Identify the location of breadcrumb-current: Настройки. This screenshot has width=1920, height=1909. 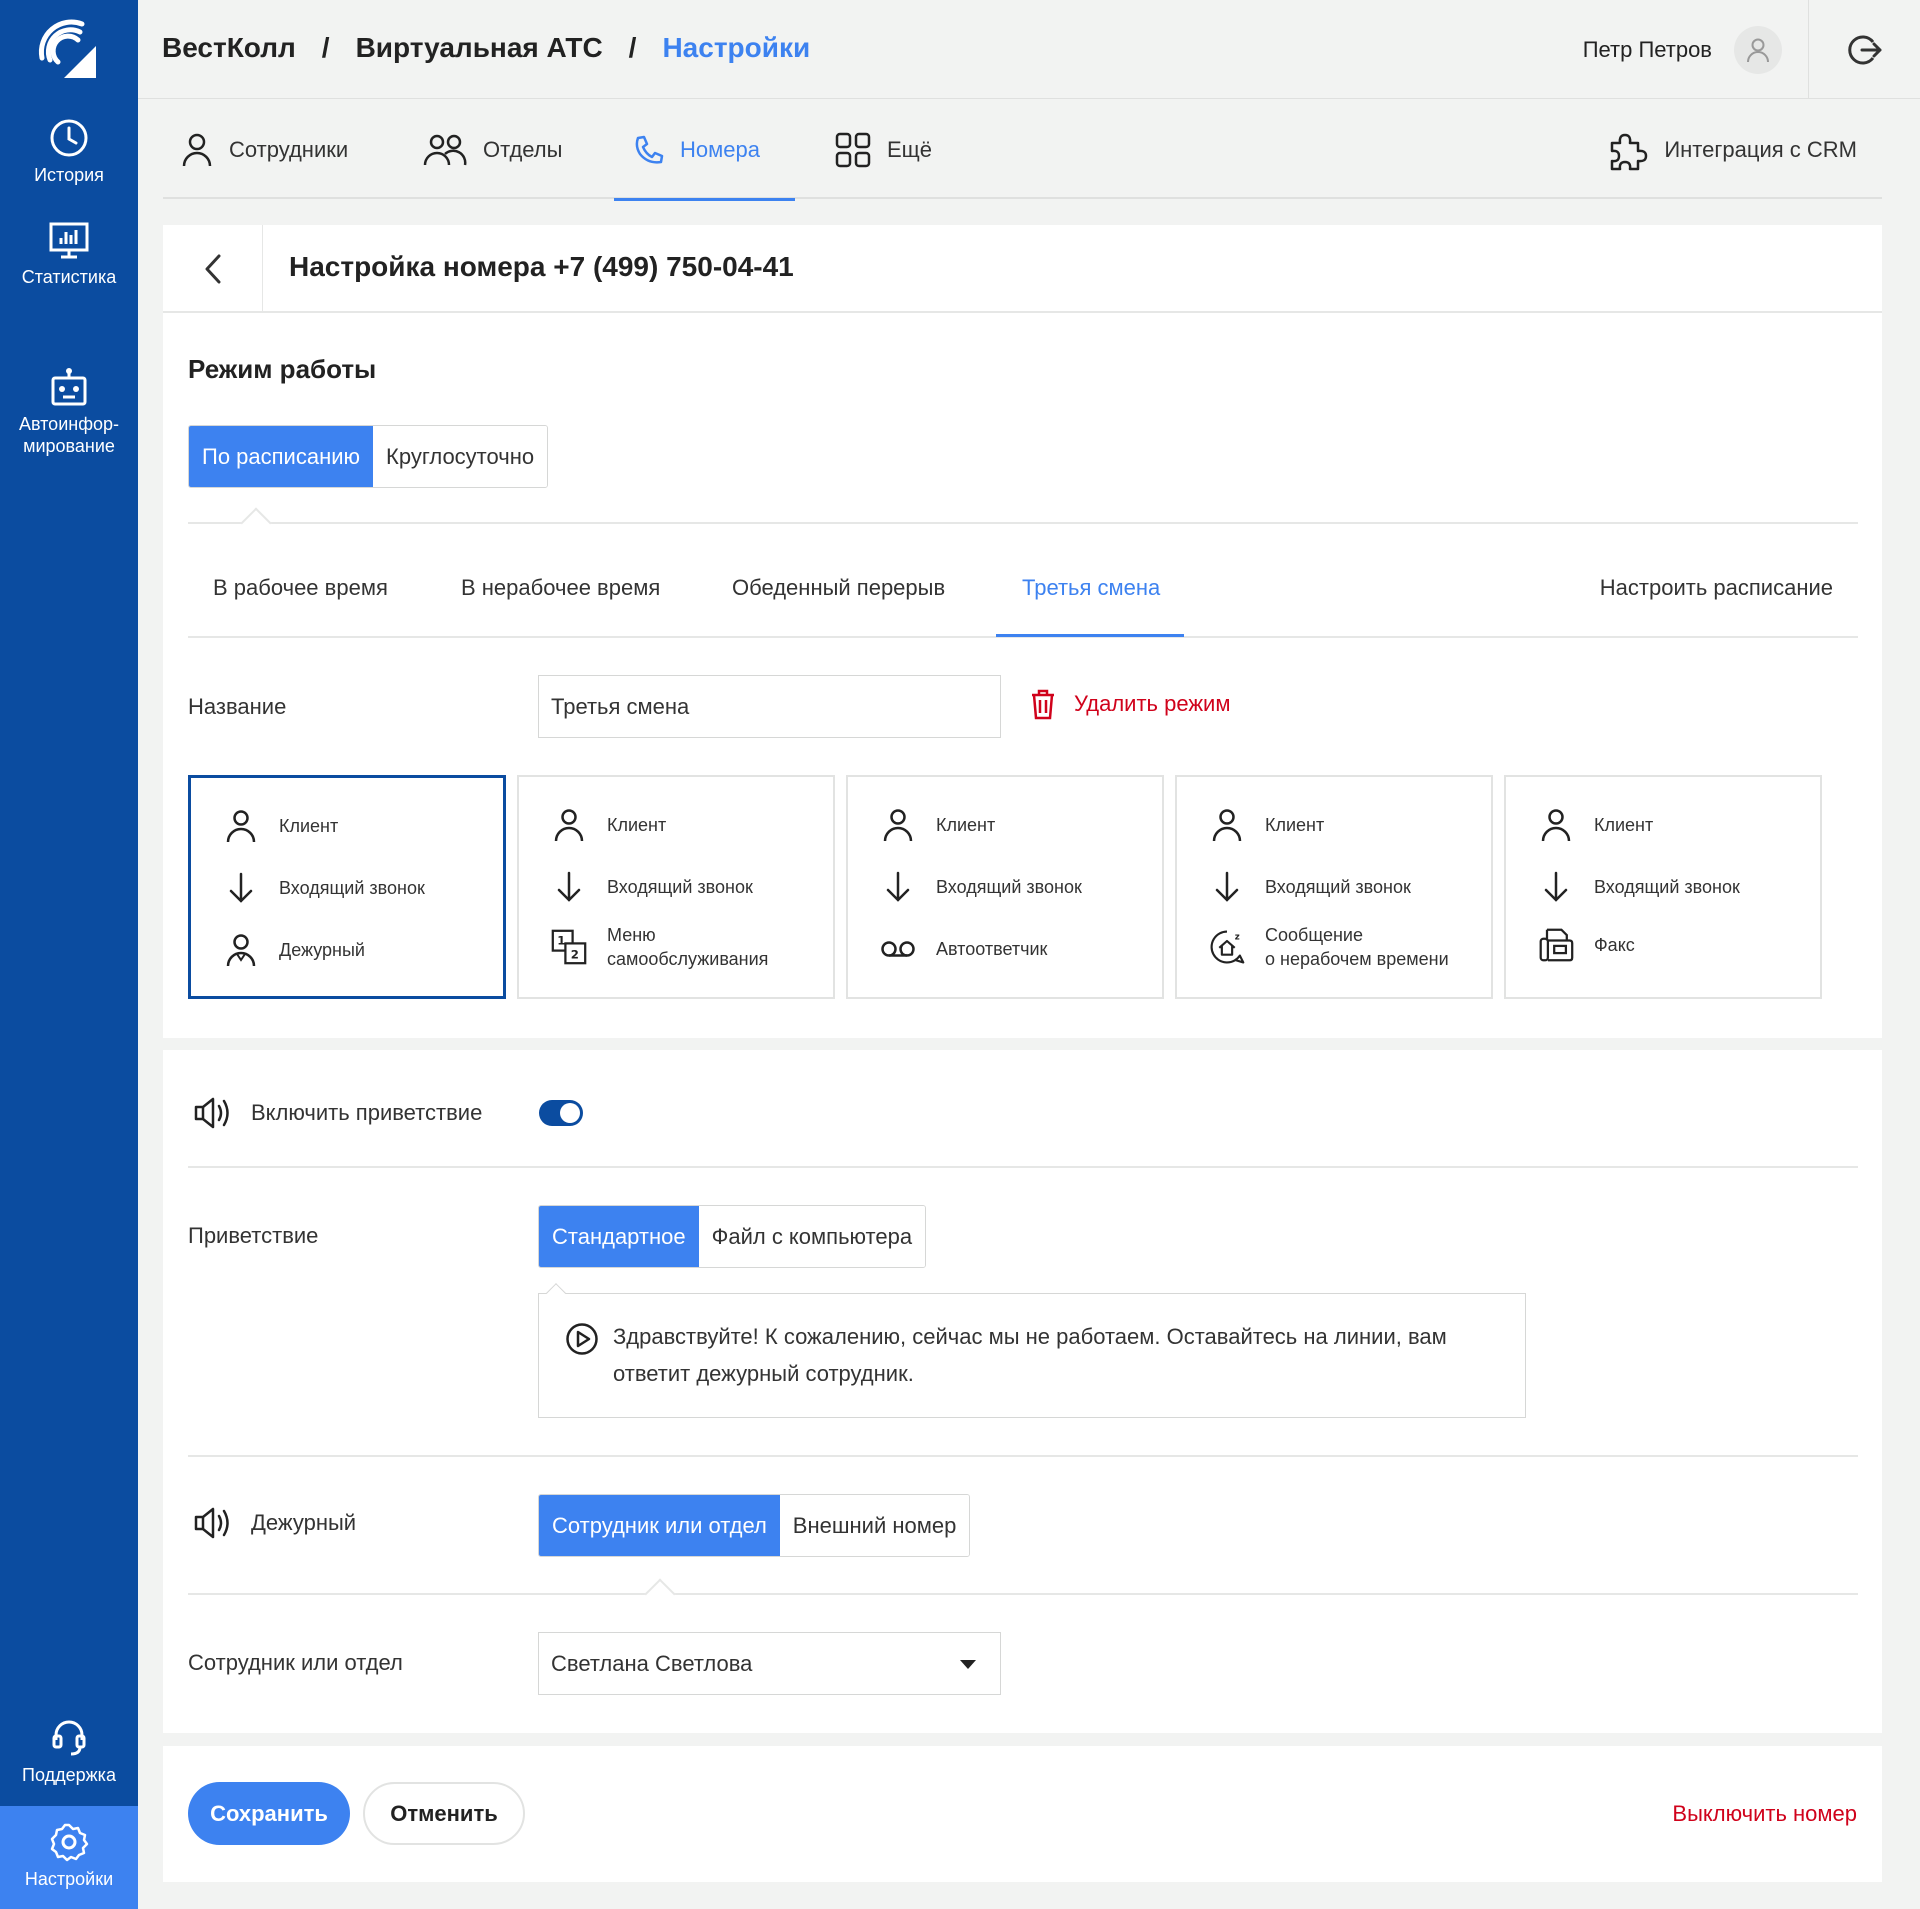
(736, 47).